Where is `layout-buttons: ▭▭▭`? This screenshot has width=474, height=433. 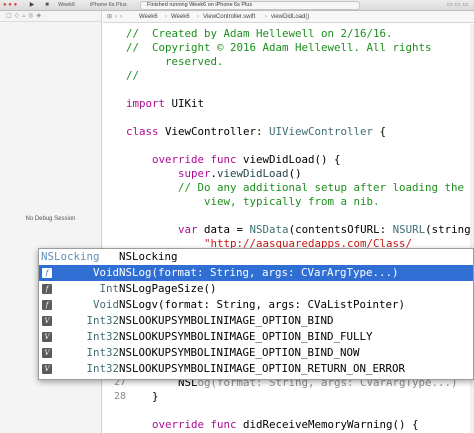
layout-buttons: ▭▭▭ is located at coordinates (458, 5).